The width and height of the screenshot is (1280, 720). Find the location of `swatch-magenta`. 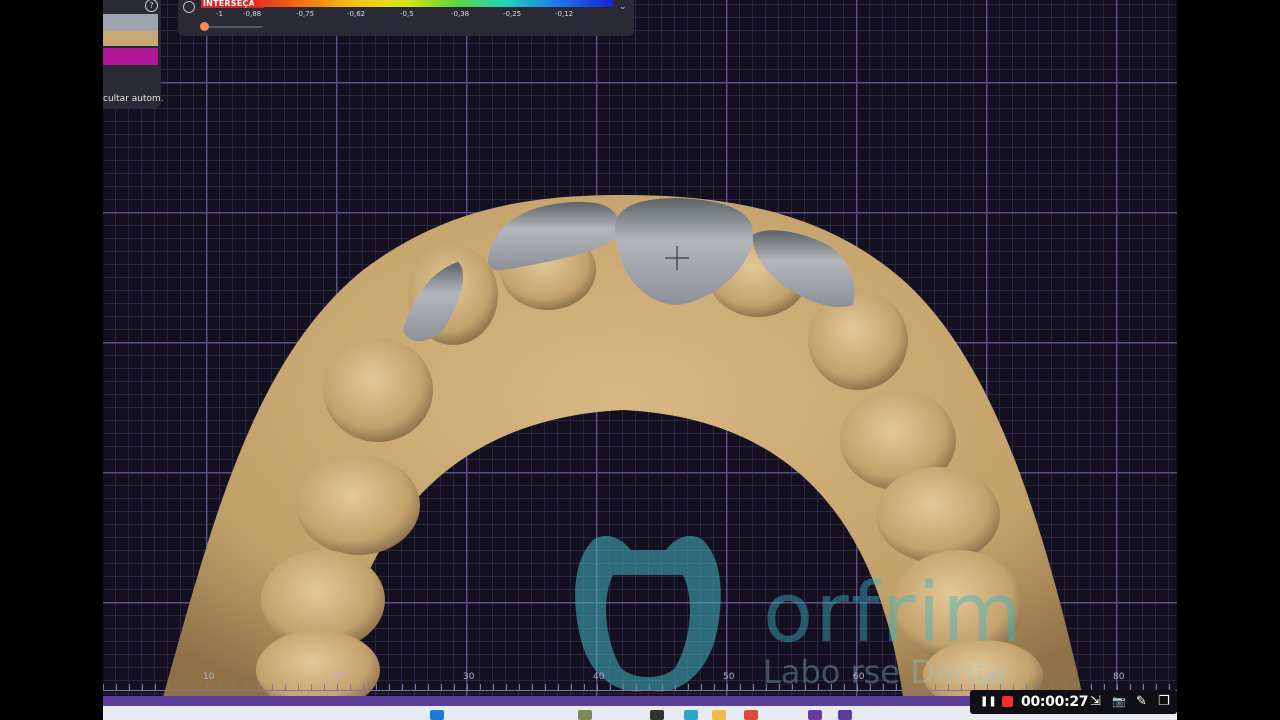

swatch-magenta is located at coordinates (130, 56).